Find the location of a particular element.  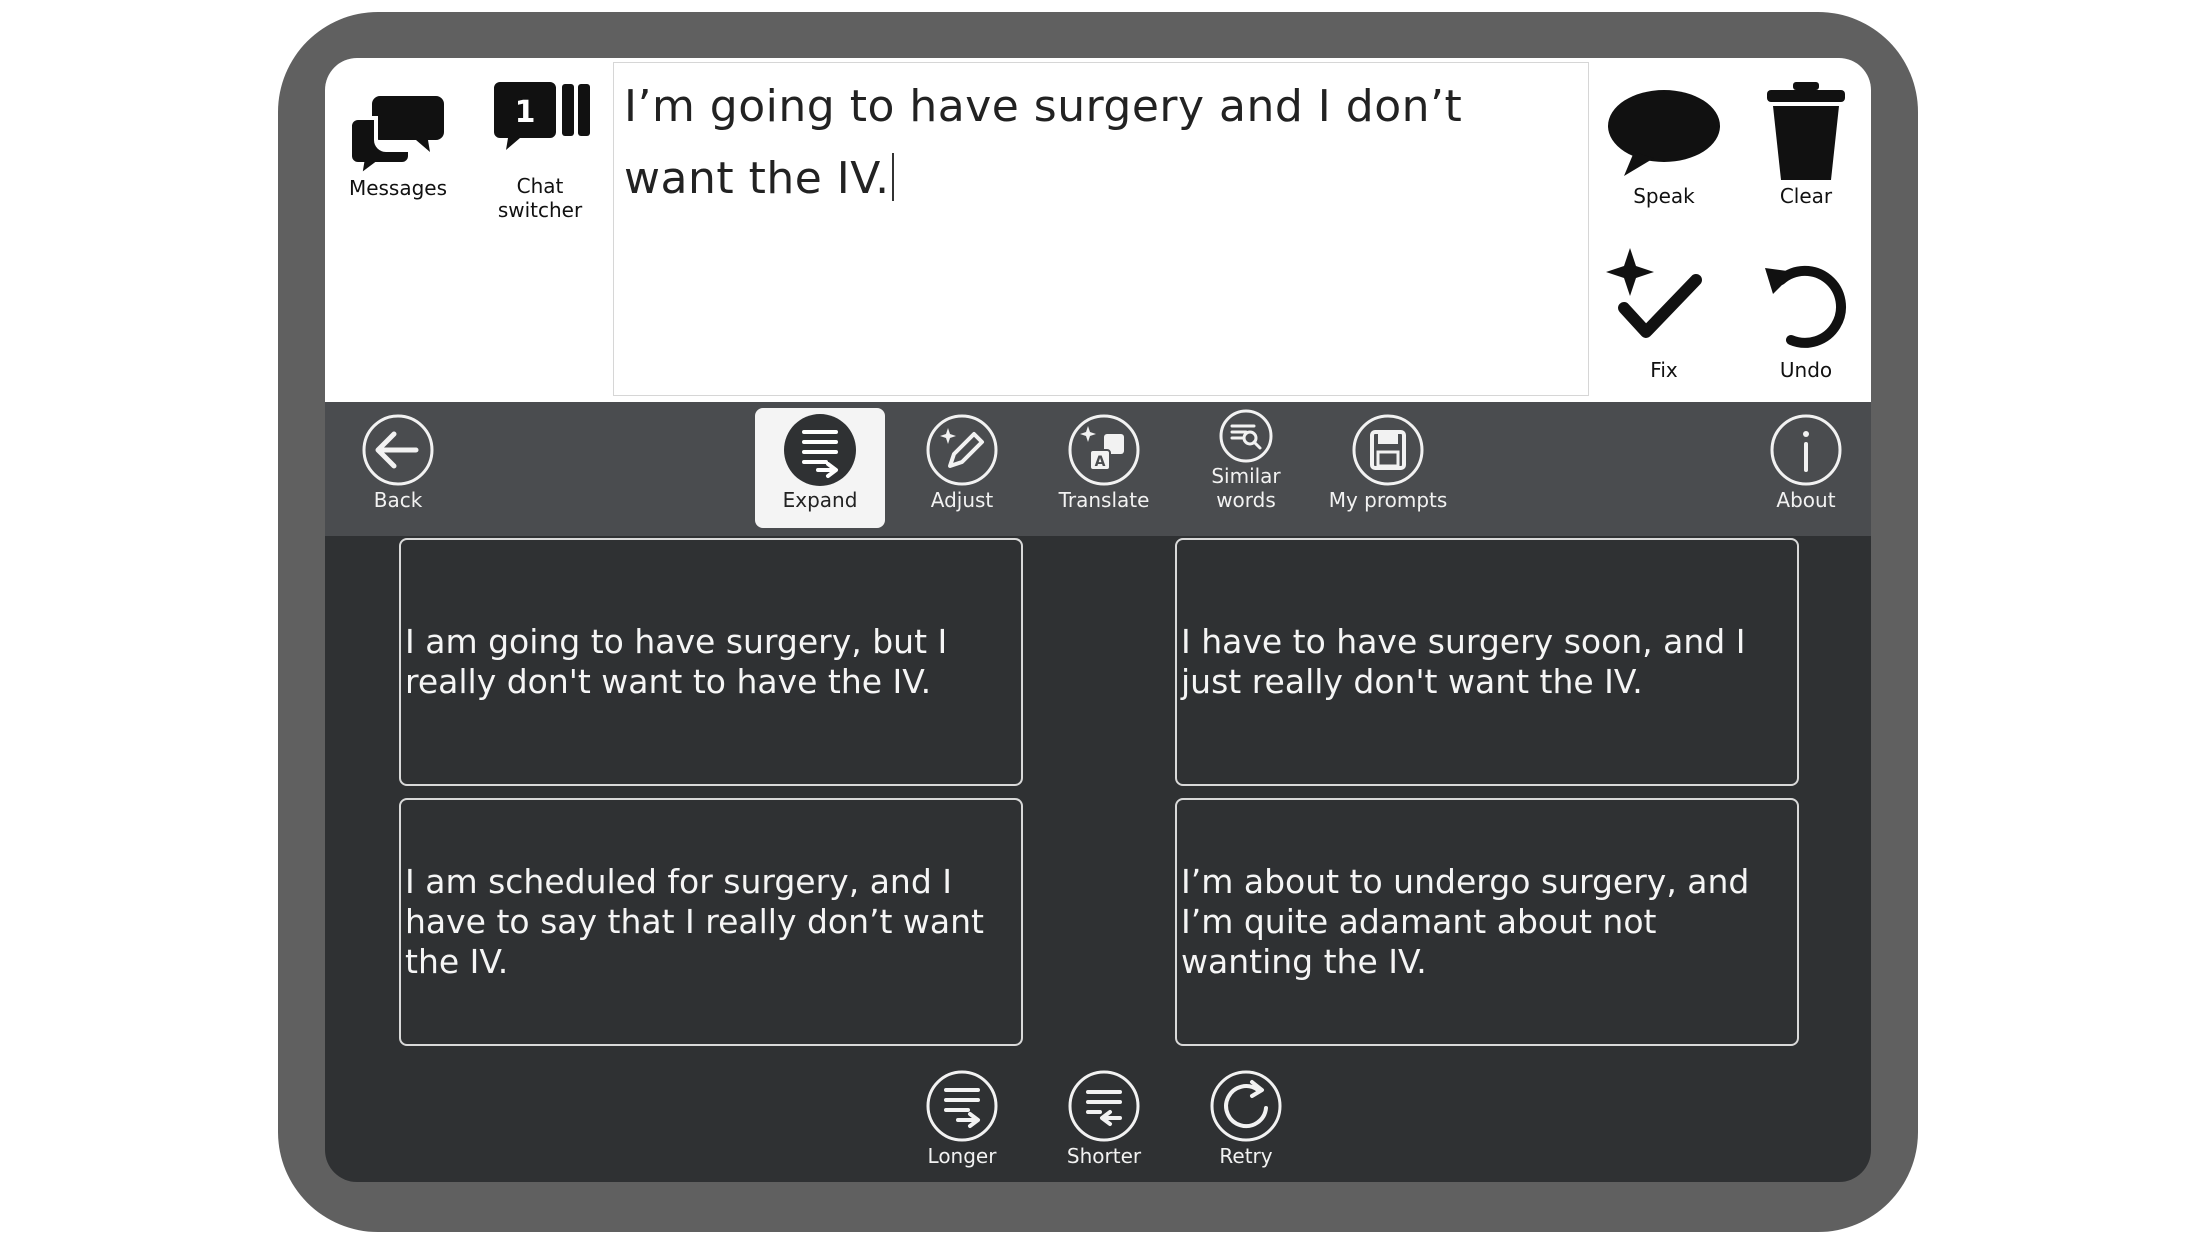

back-button: Back is located at coordinates (398, 468).